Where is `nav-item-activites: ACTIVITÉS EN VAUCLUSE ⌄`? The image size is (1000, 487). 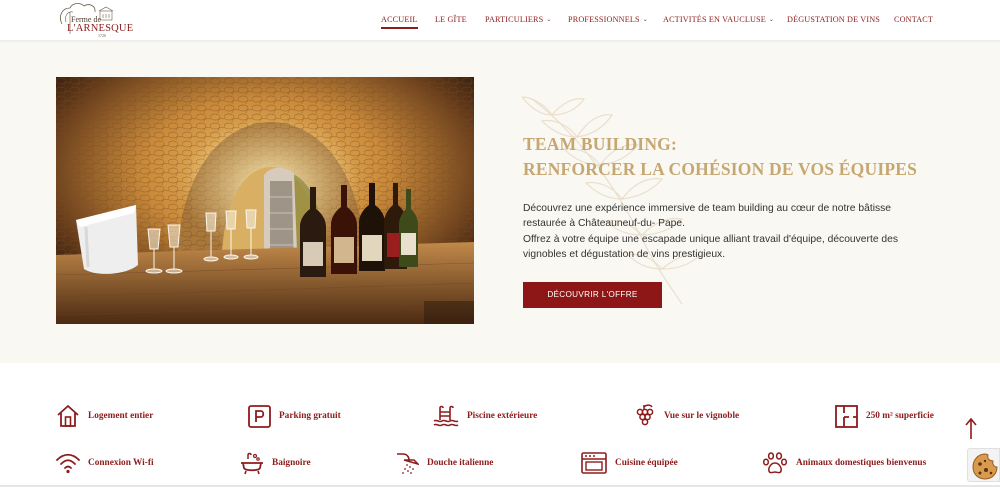 nav-item-activites: ACTIVITÉS EN VAUCLUSE ⌄ is located at coordinates (718, 19).